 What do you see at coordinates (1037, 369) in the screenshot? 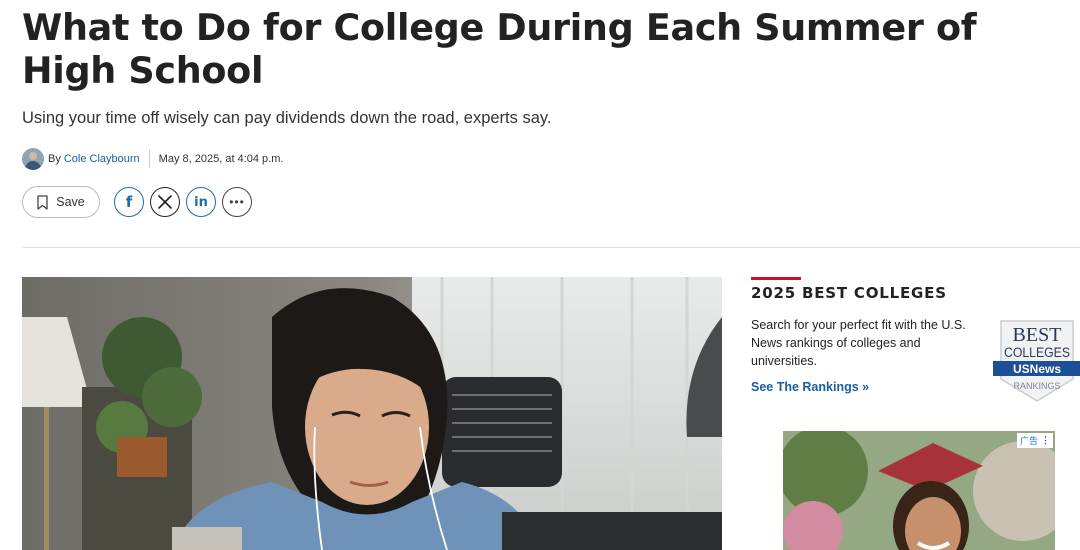
I see `badge-line3: USNews` at bounding box center [1037, 369].